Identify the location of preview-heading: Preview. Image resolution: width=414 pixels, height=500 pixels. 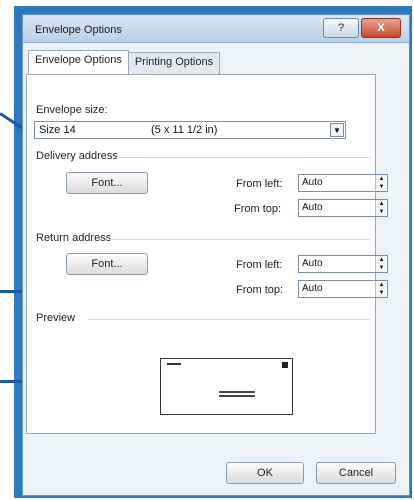
(56, 318).